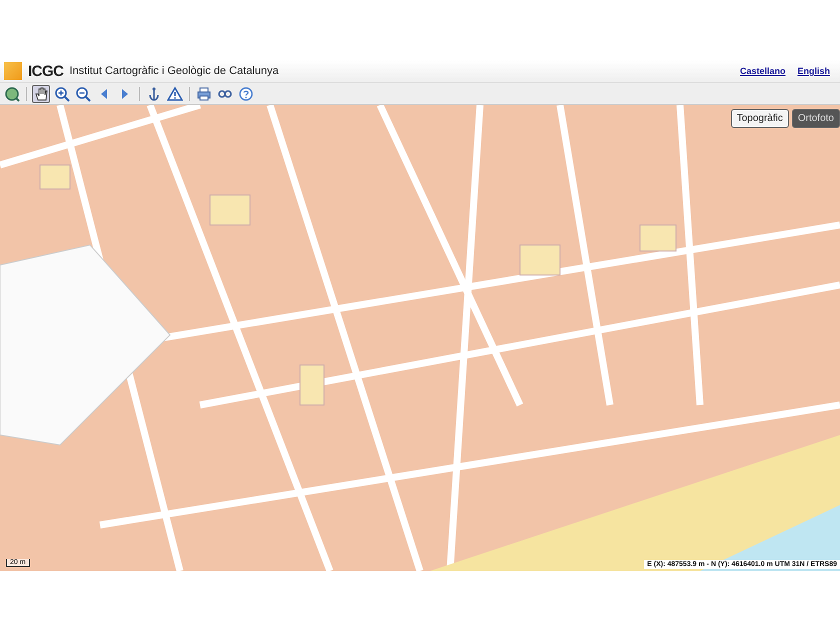 This screenshot has width=840, height=630. Describe the element at coordinates (41, 93) in the screenshot. I see `hand-icon` at that location.